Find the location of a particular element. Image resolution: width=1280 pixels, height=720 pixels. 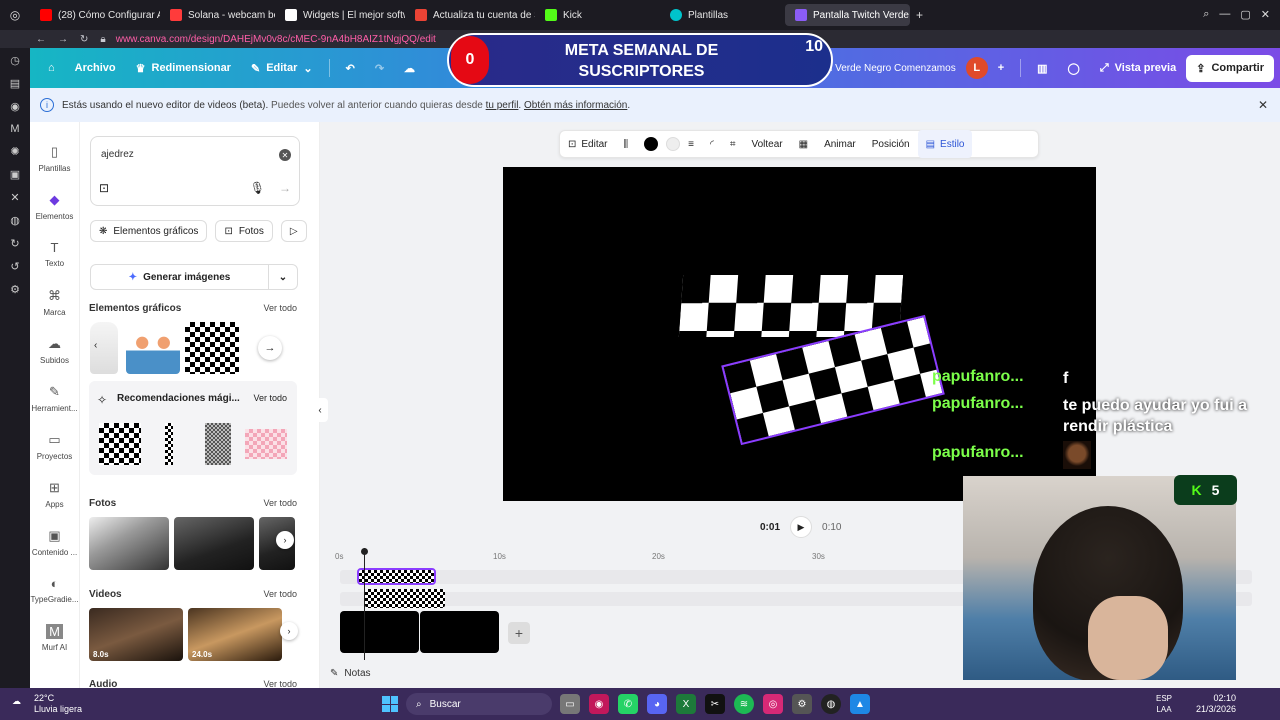

insights-button: ▥ is located at coordinates (1042, 68).